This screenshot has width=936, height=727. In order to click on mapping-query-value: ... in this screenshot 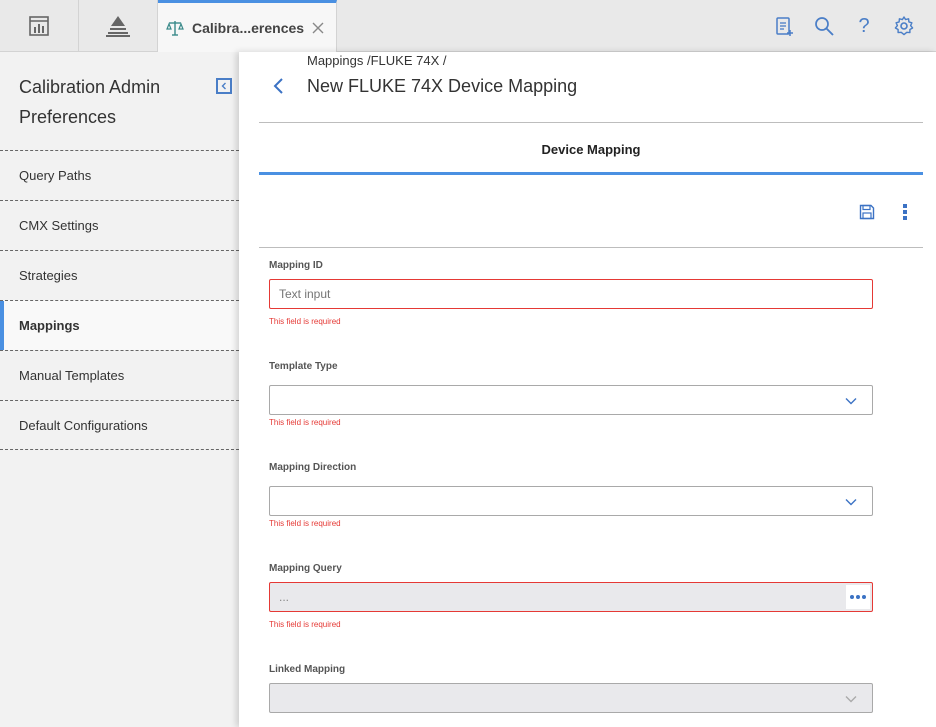, I will do `click(284, 597)`.